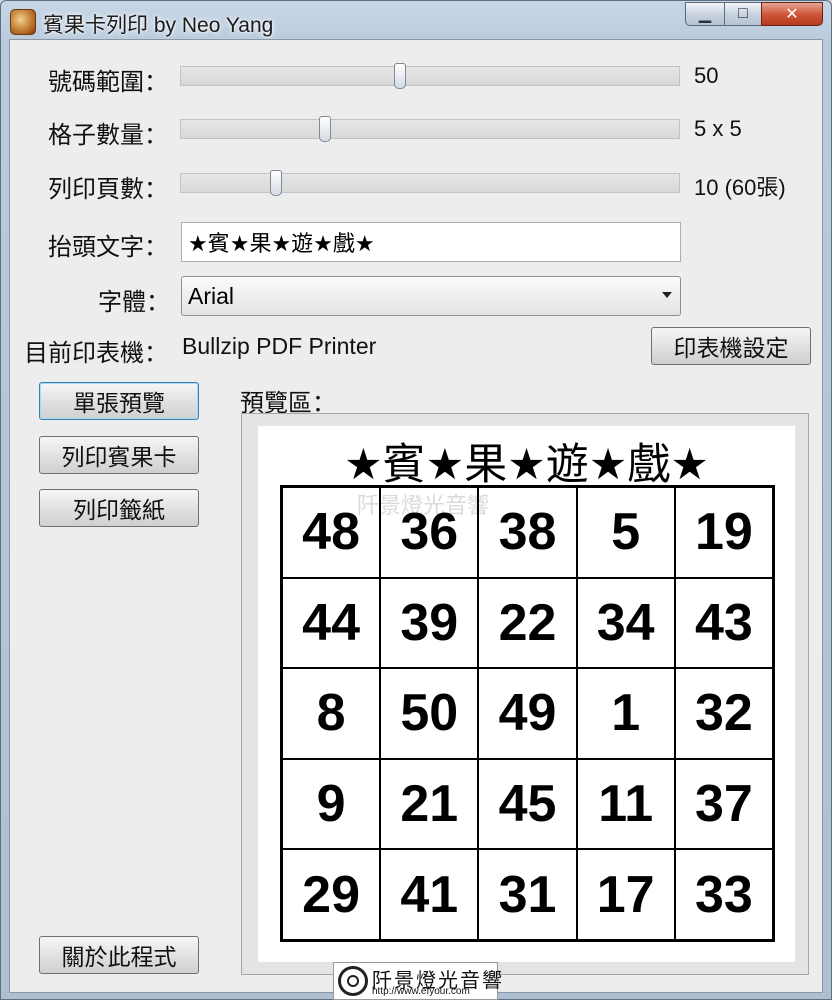  I want to click on bingo-cell: 49, so click(527, 713).